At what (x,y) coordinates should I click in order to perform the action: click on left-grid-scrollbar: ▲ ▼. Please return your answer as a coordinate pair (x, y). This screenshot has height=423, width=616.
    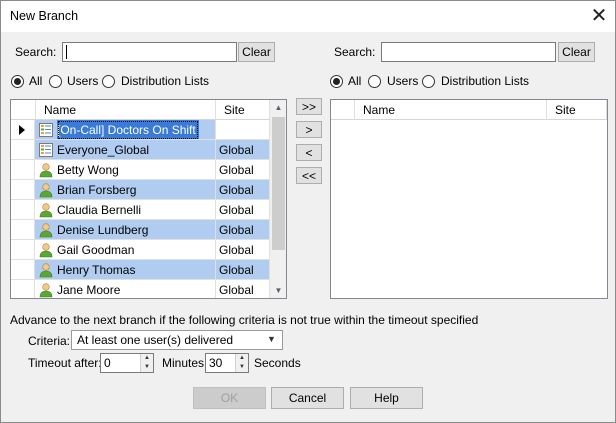
    Looking at the image, I should click on (278, 199).